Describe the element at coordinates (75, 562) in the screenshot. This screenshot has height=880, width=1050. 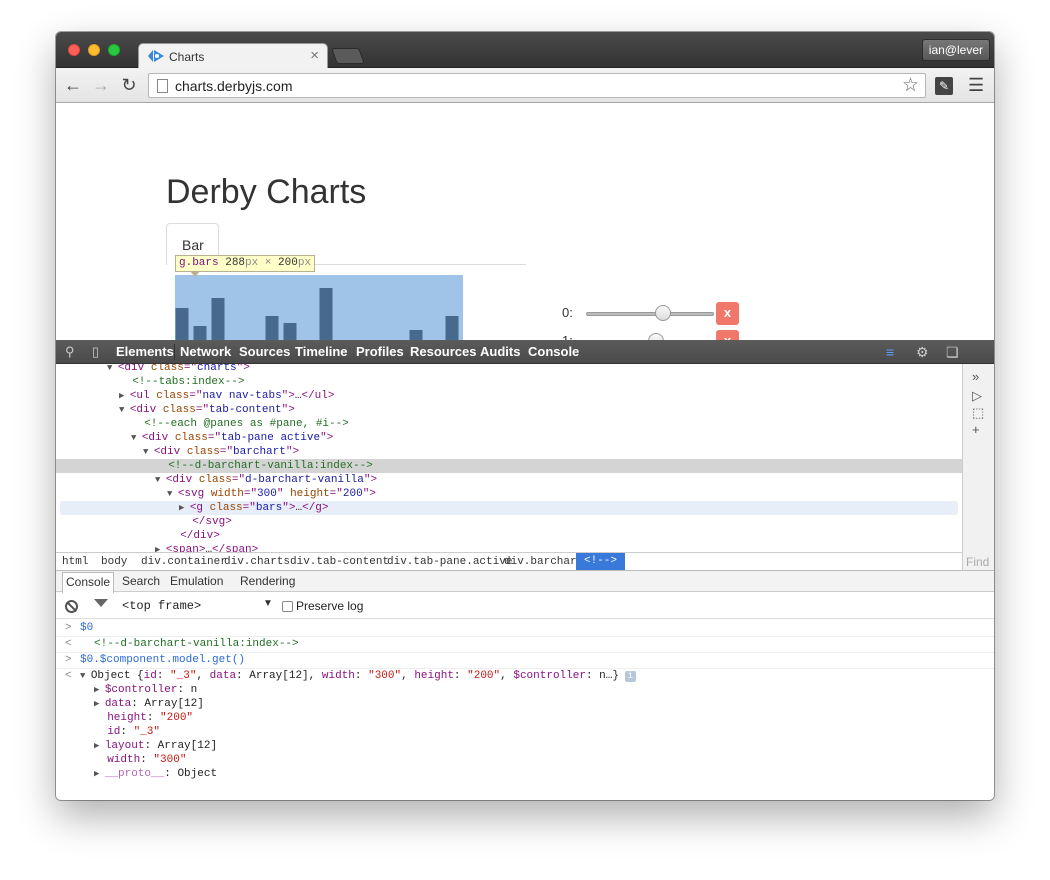
I see `breadcrumb-item: html` at that location.